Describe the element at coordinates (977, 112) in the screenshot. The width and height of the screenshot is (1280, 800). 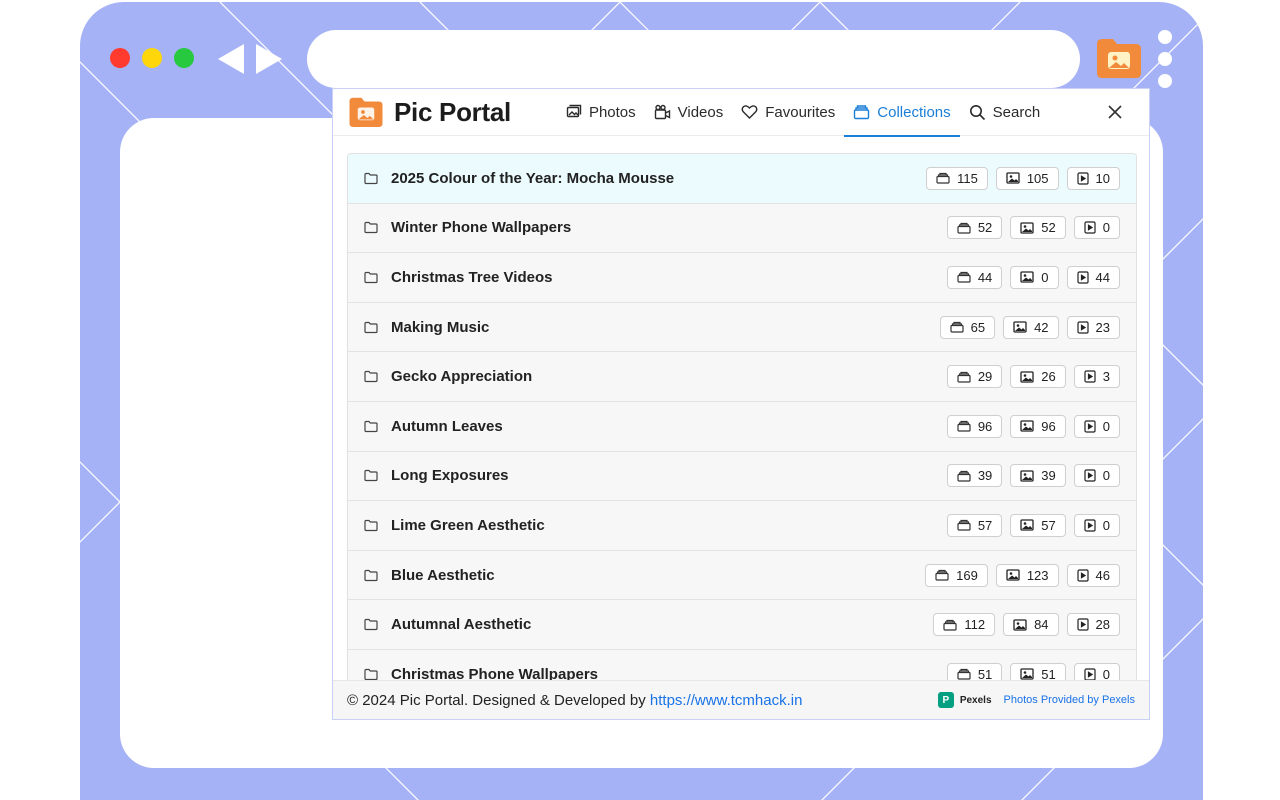
I see `search-icon` at that location.